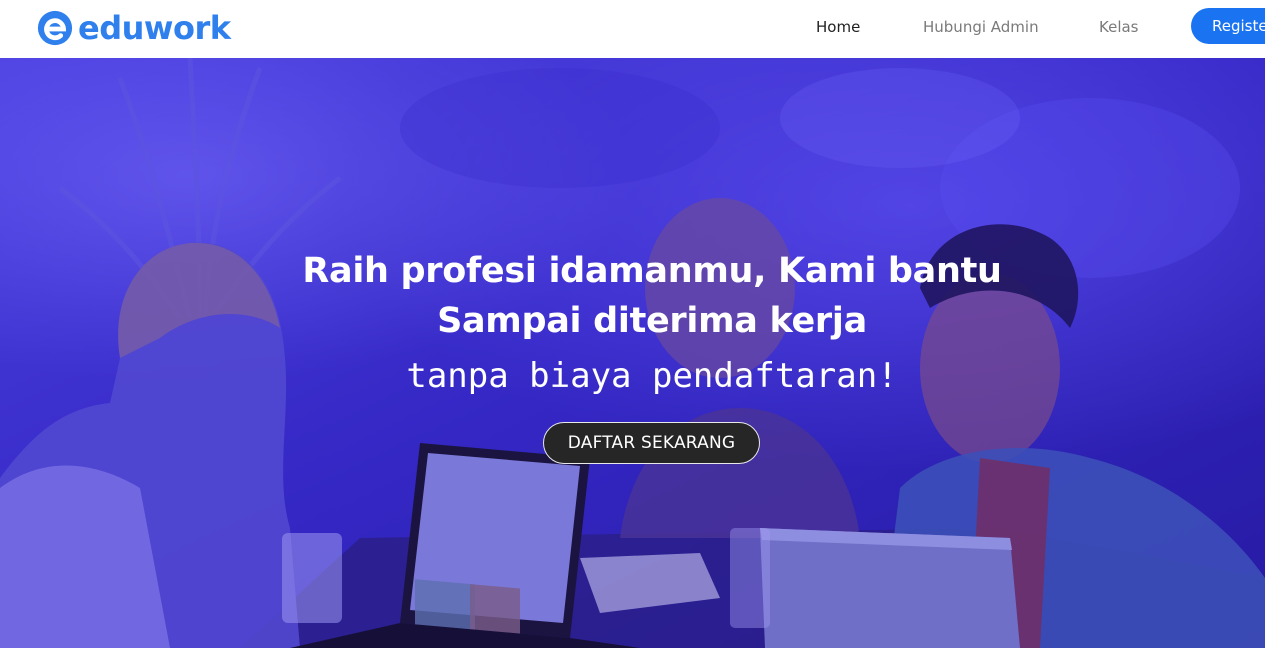 This screenshot has height=648, width=1265. Describe the element at coordinates (838, 27) in the screenshot. I see `nav-home-link: Home` at that location.